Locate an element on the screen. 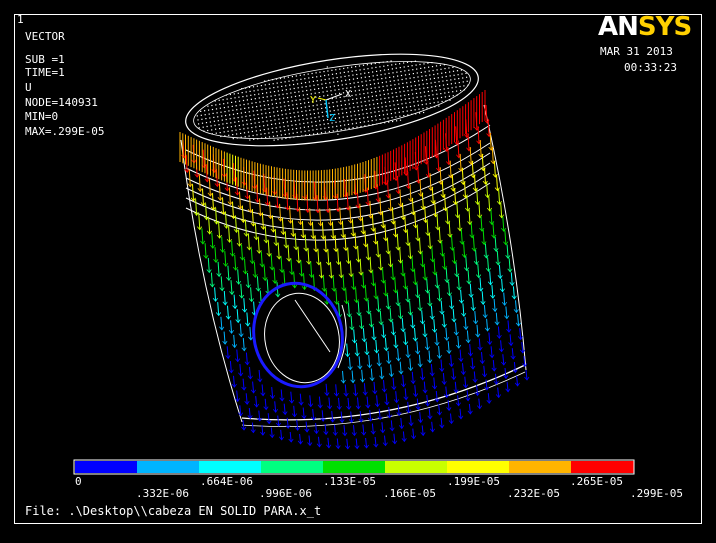 The image size is (716, 543). pin-hole-edge is located at coordinates (312, 326).